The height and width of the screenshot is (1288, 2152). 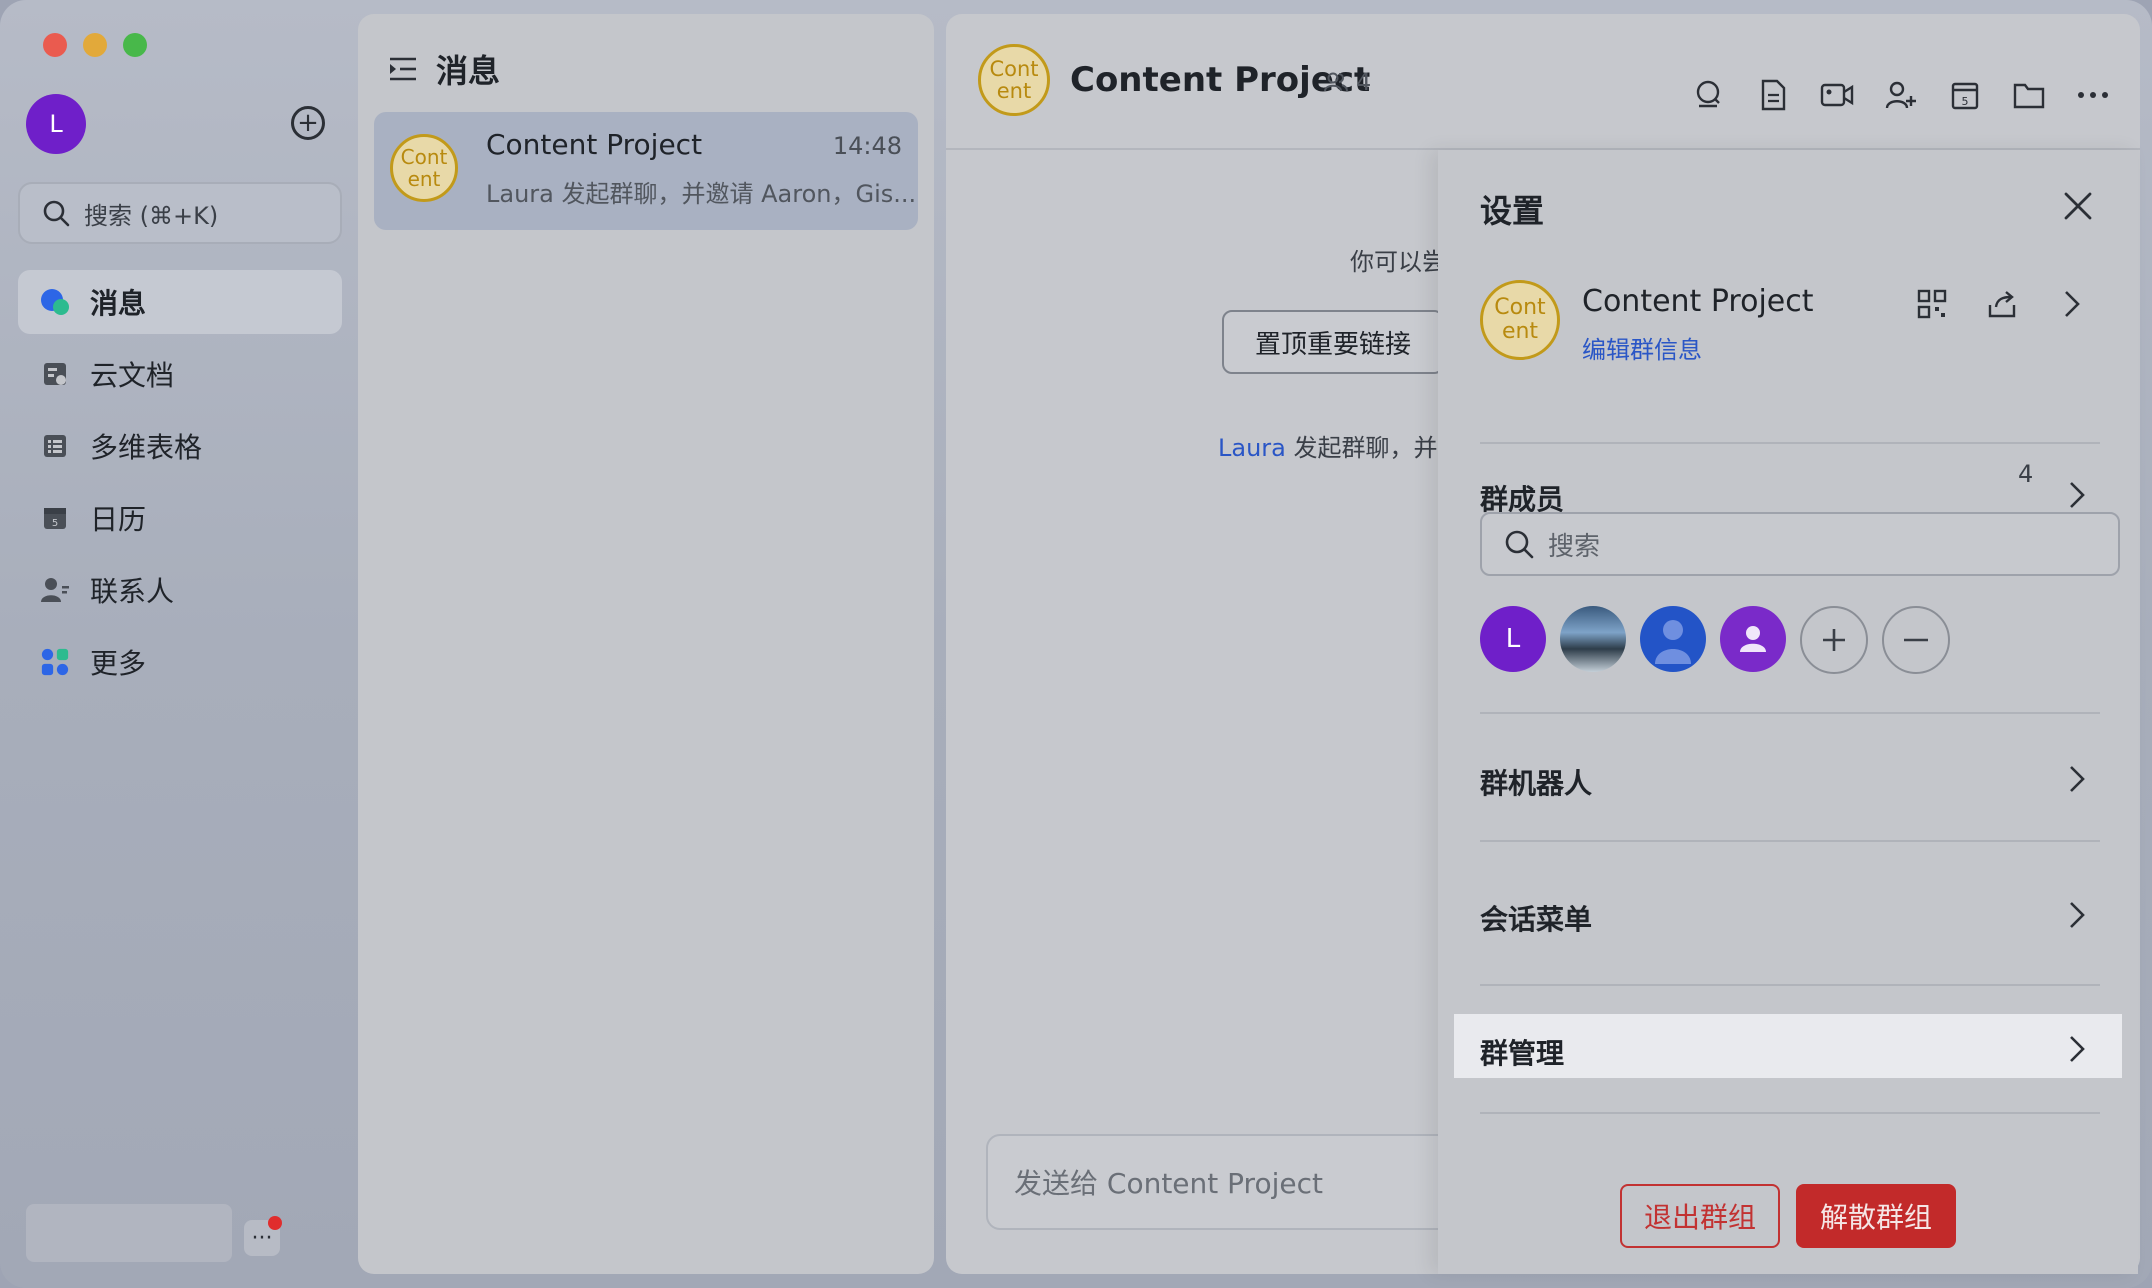 I want to click on sidebar-item-label: 联系人, so click(x=132, y=591).